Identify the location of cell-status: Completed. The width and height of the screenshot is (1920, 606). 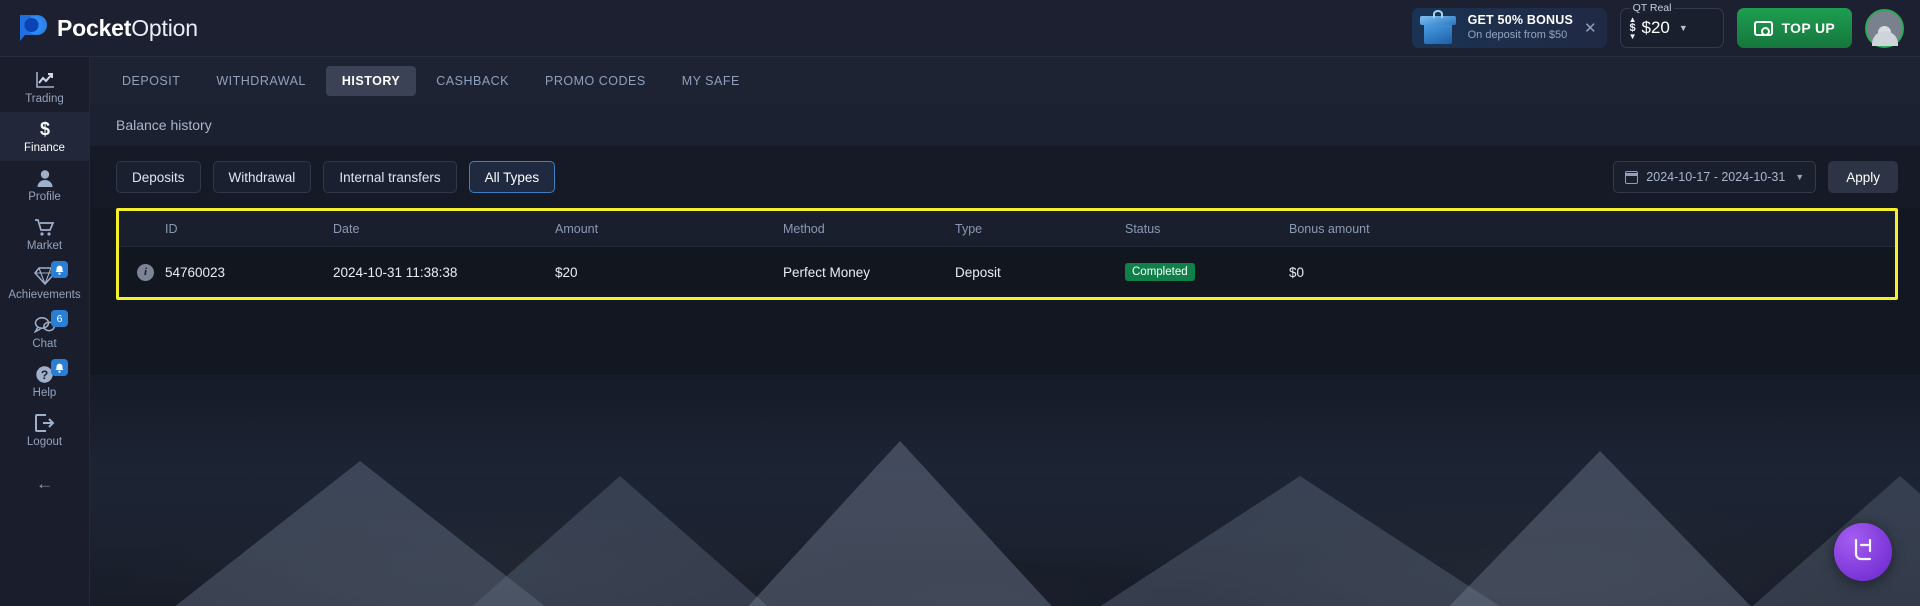
(1207, 271).